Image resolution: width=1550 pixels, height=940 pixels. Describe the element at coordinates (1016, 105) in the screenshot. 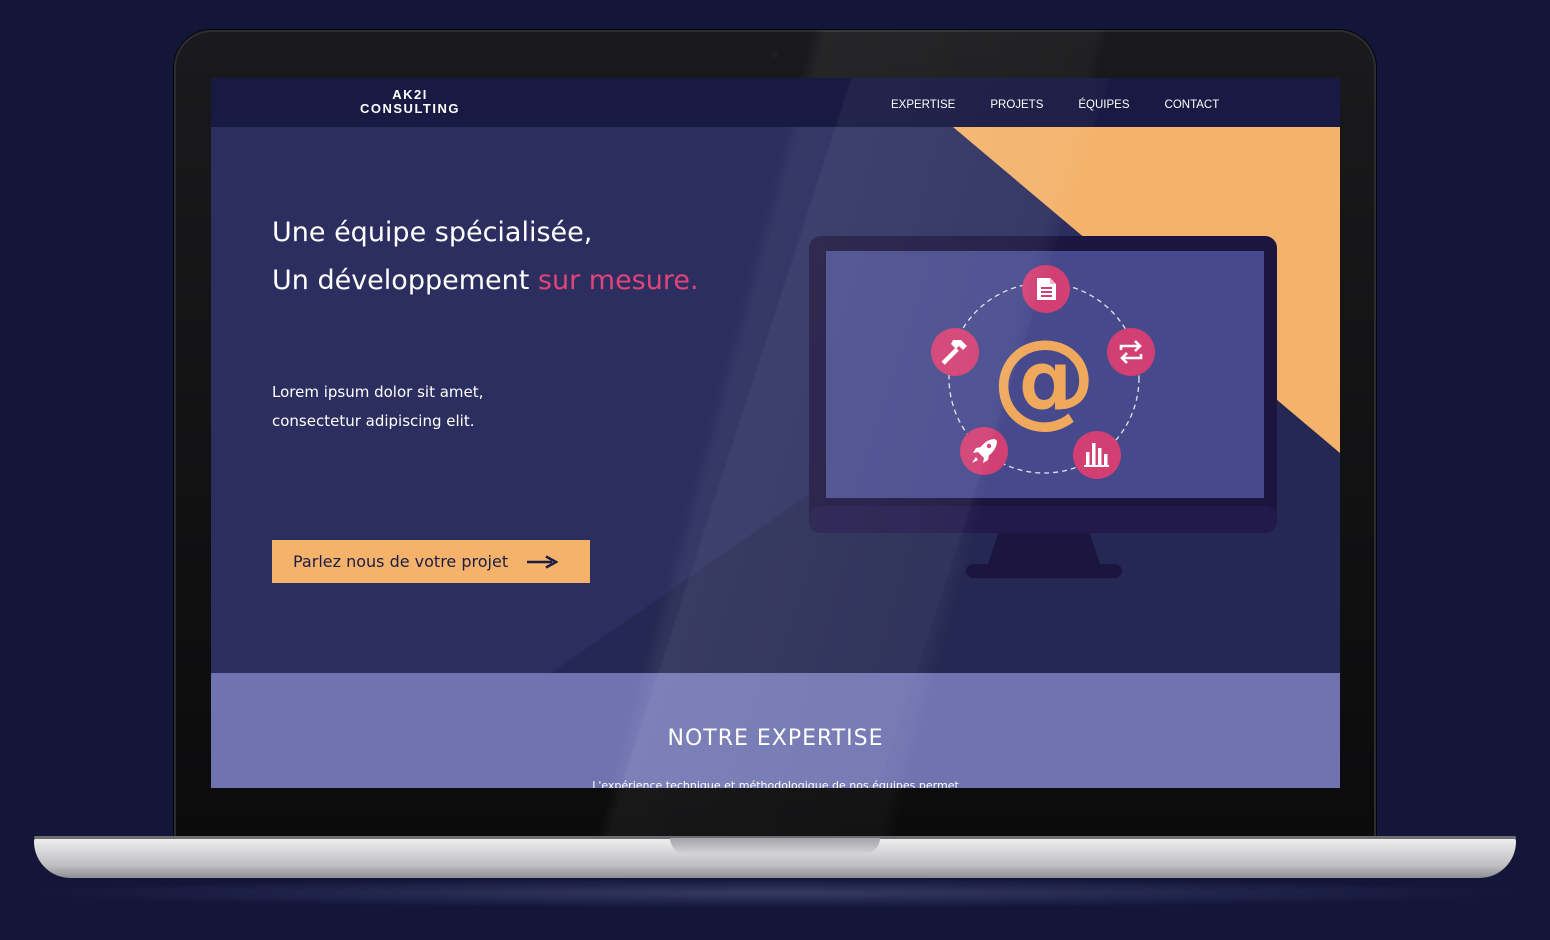

I see `nav-link-projets: PROJETS` at that location.